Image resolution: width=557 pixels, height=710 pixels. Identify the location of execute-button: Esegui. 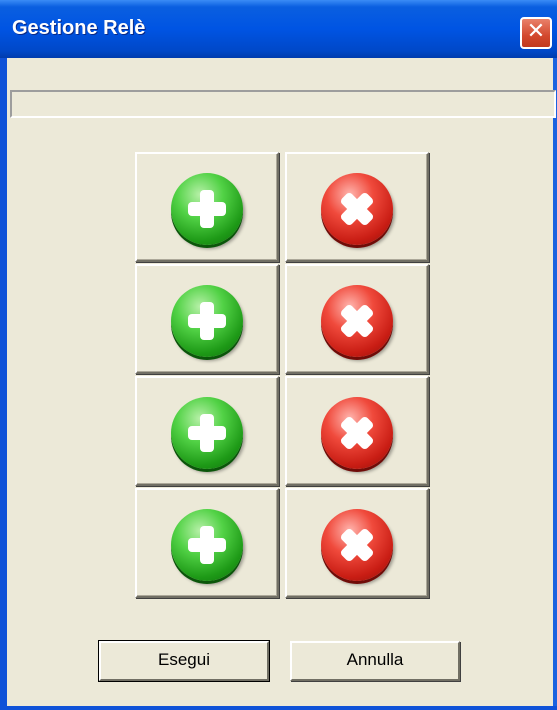
(184, 661).